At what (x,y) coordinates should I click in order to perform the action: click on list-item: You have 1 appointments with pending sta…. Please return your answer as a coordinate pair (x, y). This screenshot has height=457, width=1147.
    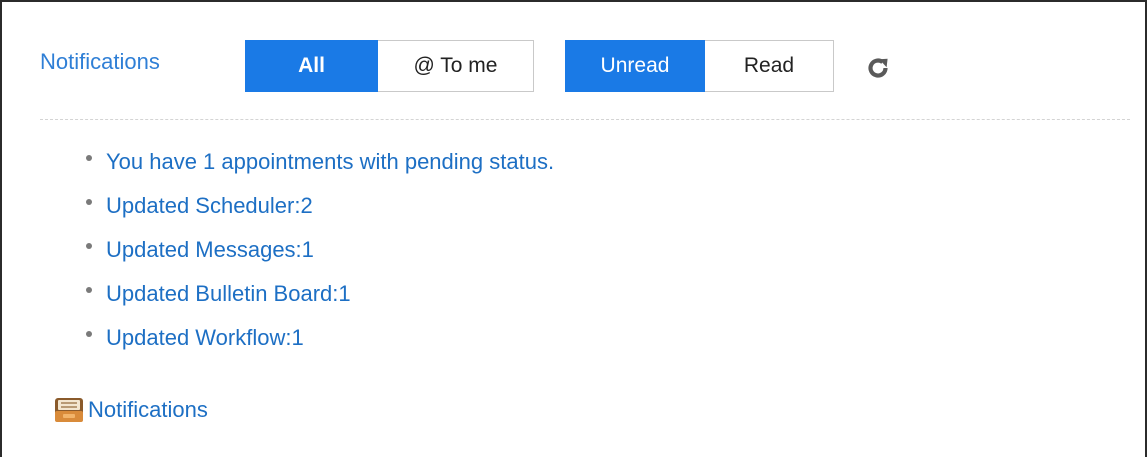
    Looking at the image, I should click on (320, 162).